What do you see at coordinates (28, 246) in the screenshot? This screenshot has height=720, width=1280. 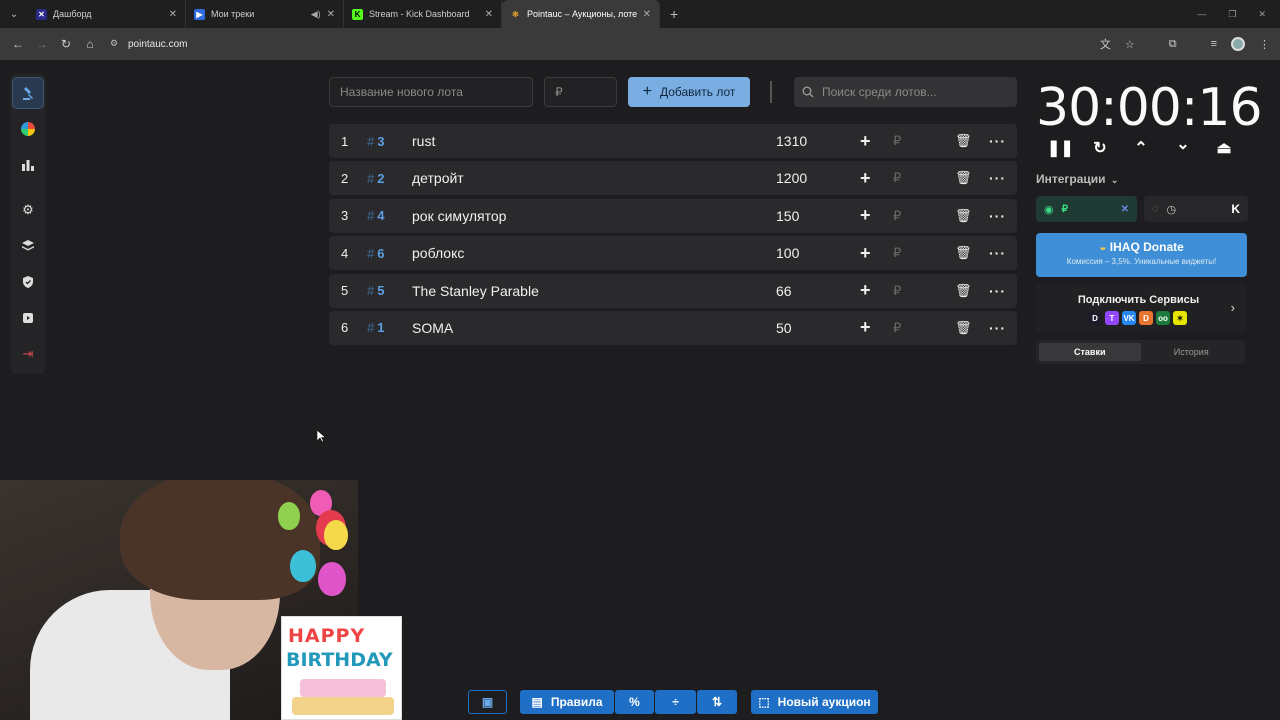 I see `sidebar-item-layers` at bounding box center [28, 246].